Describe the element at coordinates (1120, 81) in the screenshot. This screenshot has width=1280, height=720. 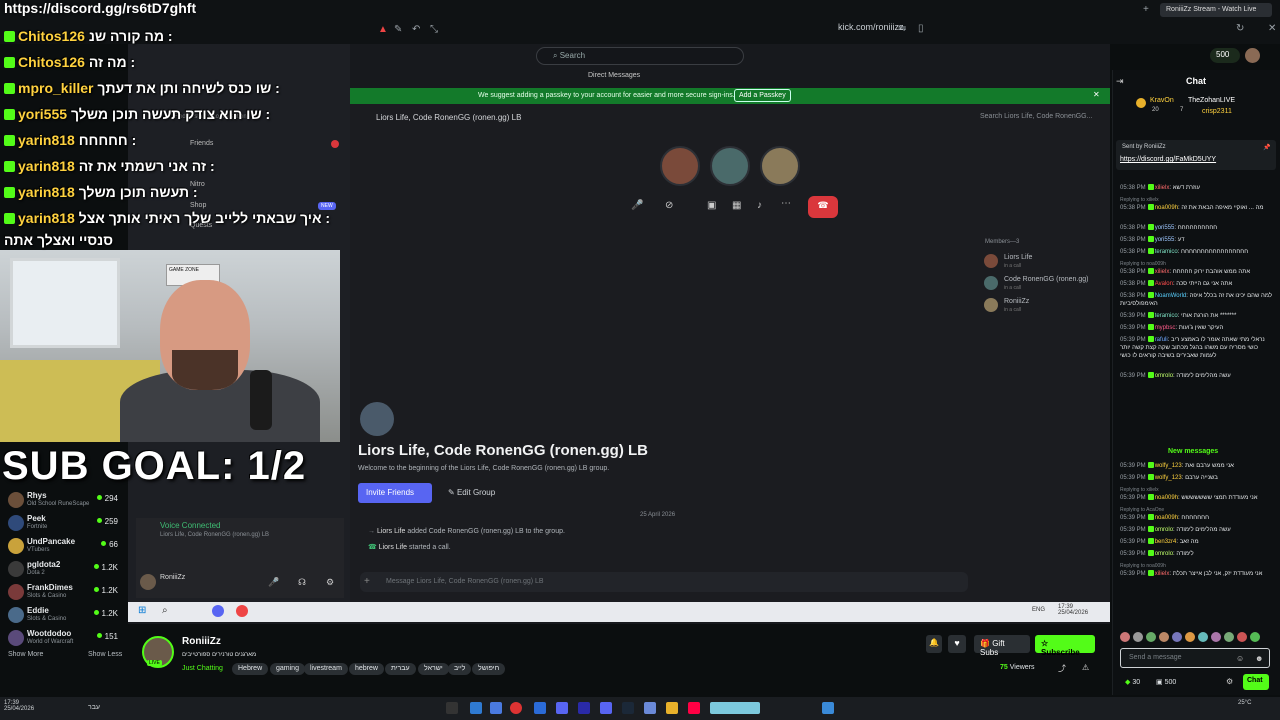
I see `collapse-chat-icon: ⇥` at that location.